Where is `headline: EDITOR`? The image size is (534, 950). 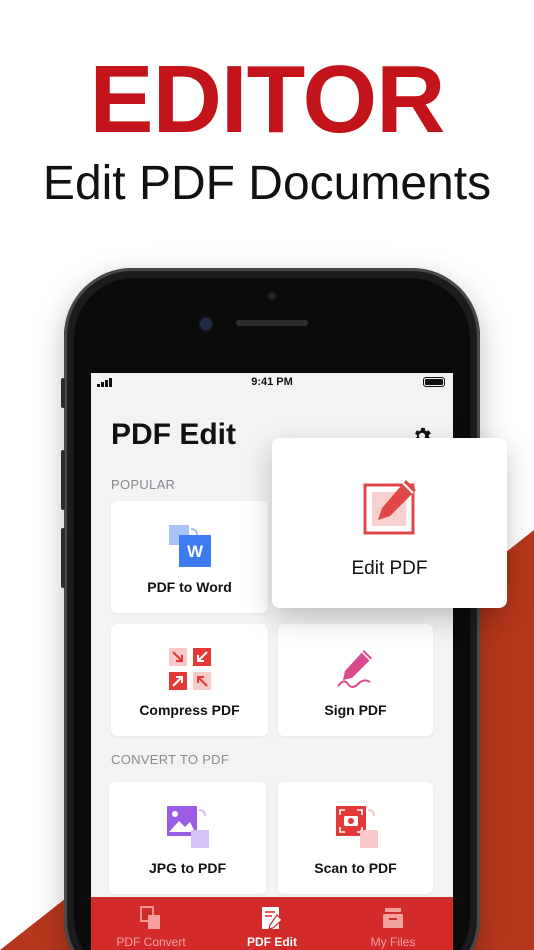 headline: EDITOR is located at coordinates (267, 99).